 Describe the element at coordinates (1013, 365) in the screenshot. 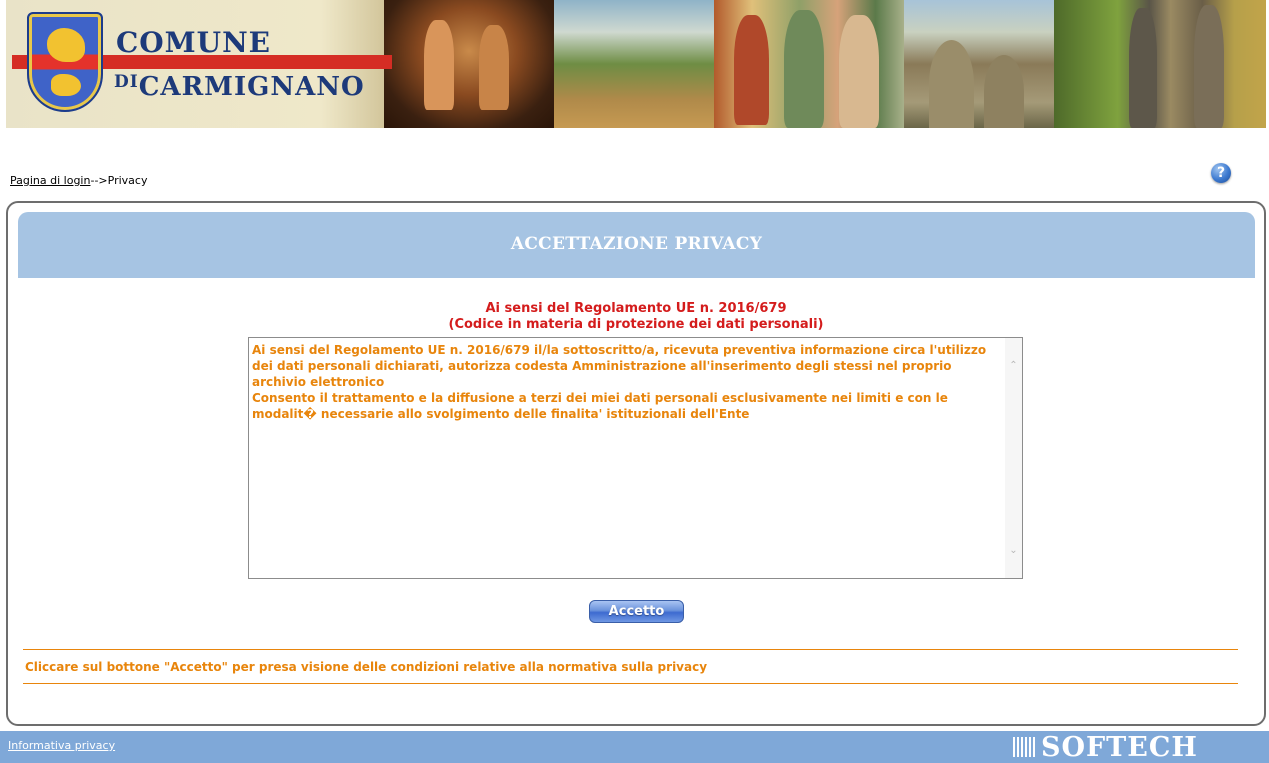

I see `chevron-up-icon: ⌃` at that location.